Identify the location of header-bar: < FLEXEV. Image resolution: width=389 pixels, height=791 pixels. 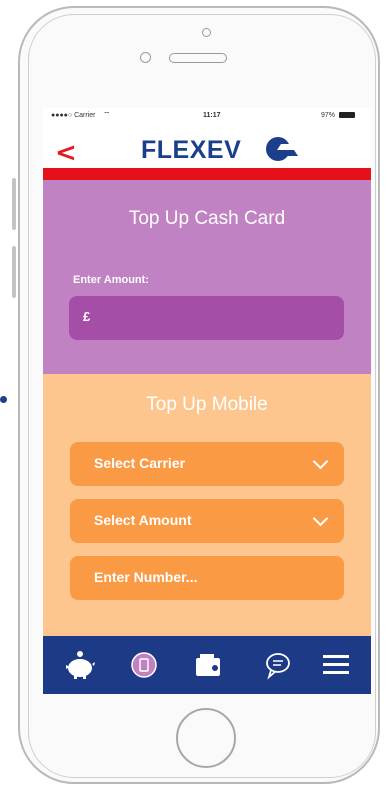
(207, 146).